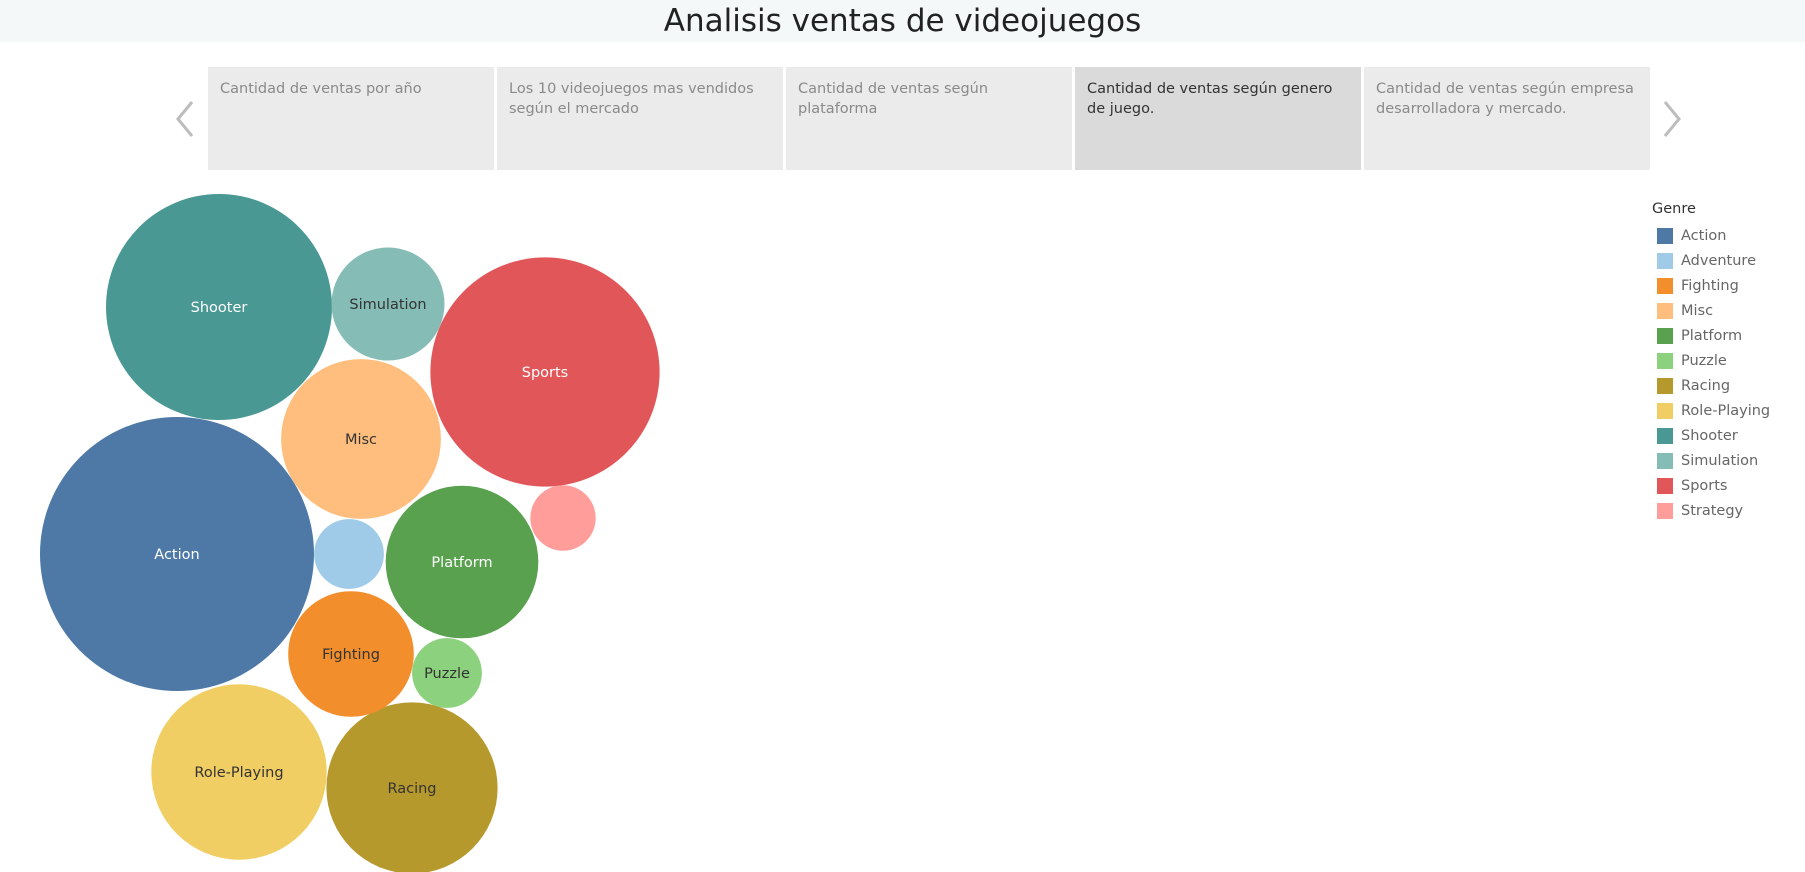  Describe the element at coordinates (219, 308) in the screenshot. I see `bubble-label-shooter: Shooter` at that location.